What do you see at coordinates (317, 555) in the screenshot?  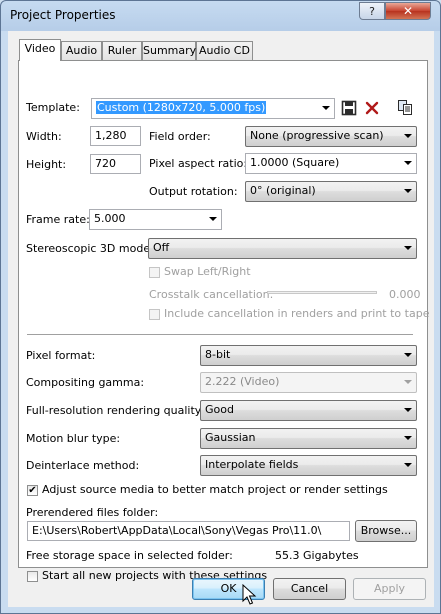 I see `free-space-value: 55.3 Gigabytes` at bounding box center [317, 555].